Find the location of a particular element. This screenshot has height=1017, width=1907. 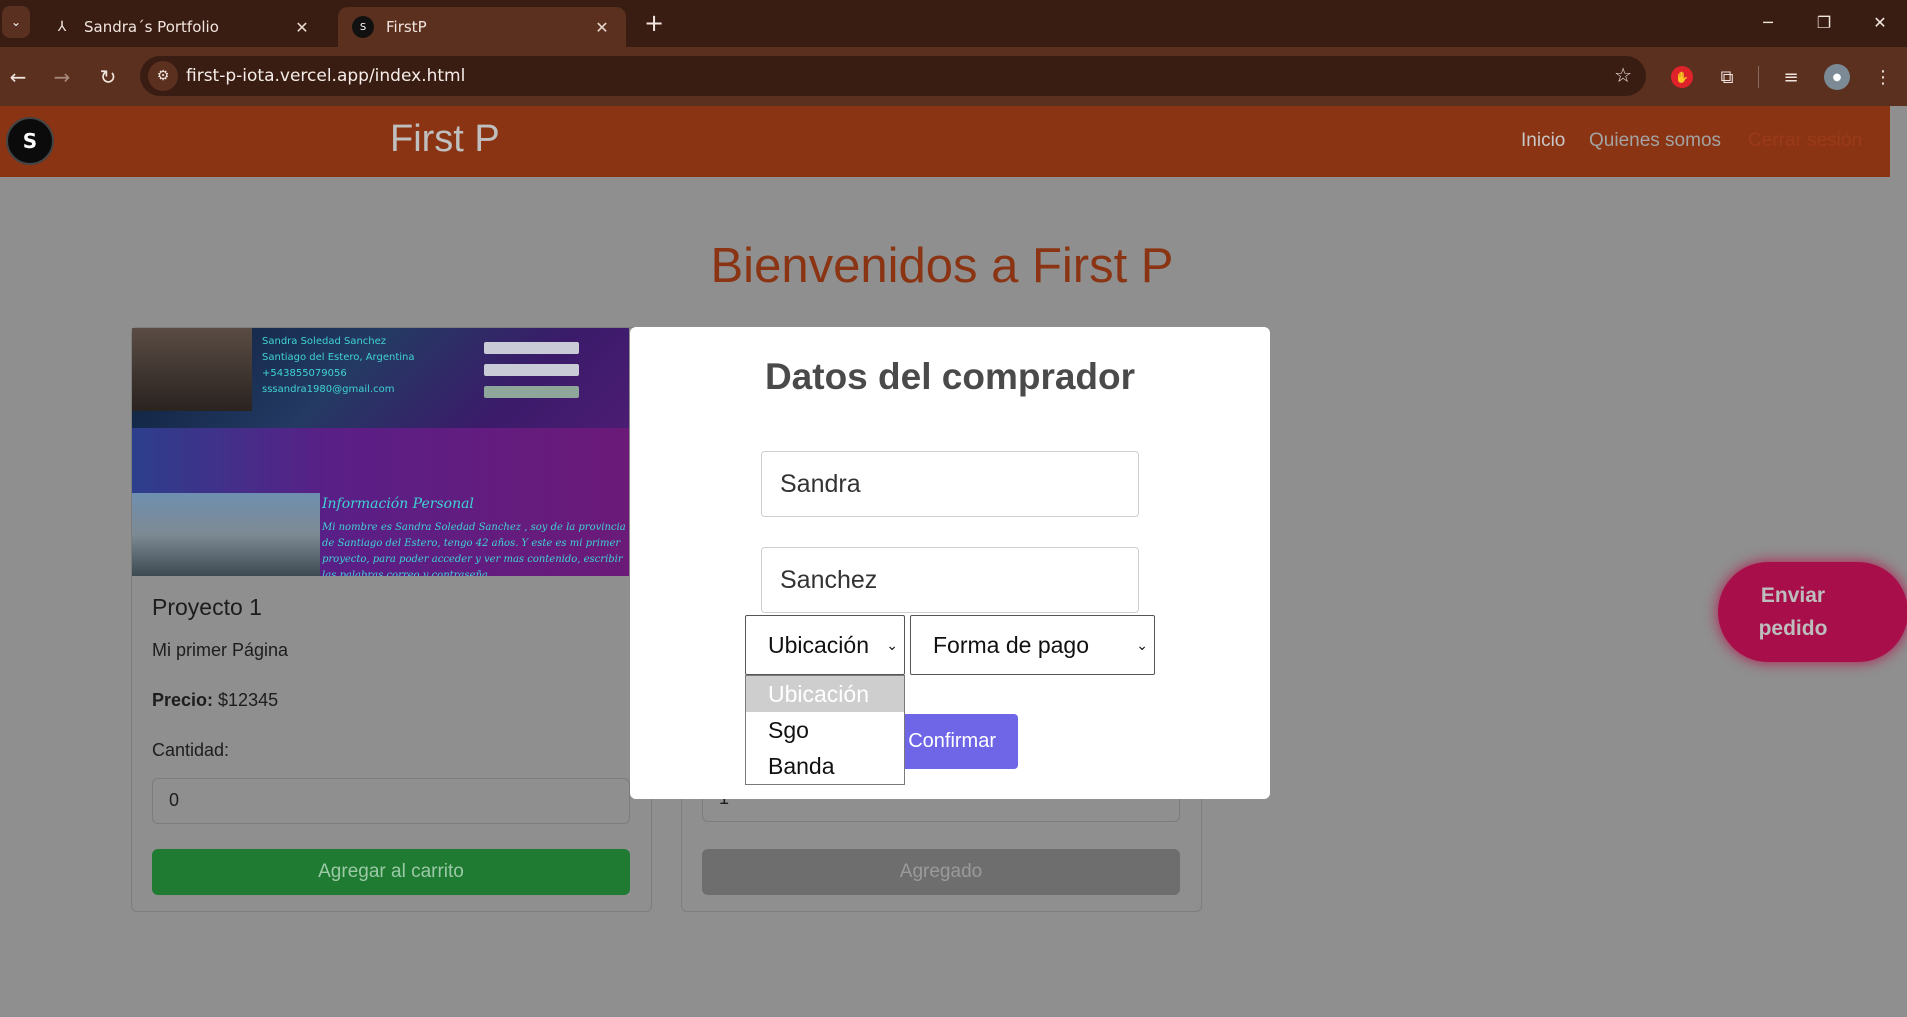

nav-cerrar-sesion: Cerrar sesión is located at coordinates (1805, 141).